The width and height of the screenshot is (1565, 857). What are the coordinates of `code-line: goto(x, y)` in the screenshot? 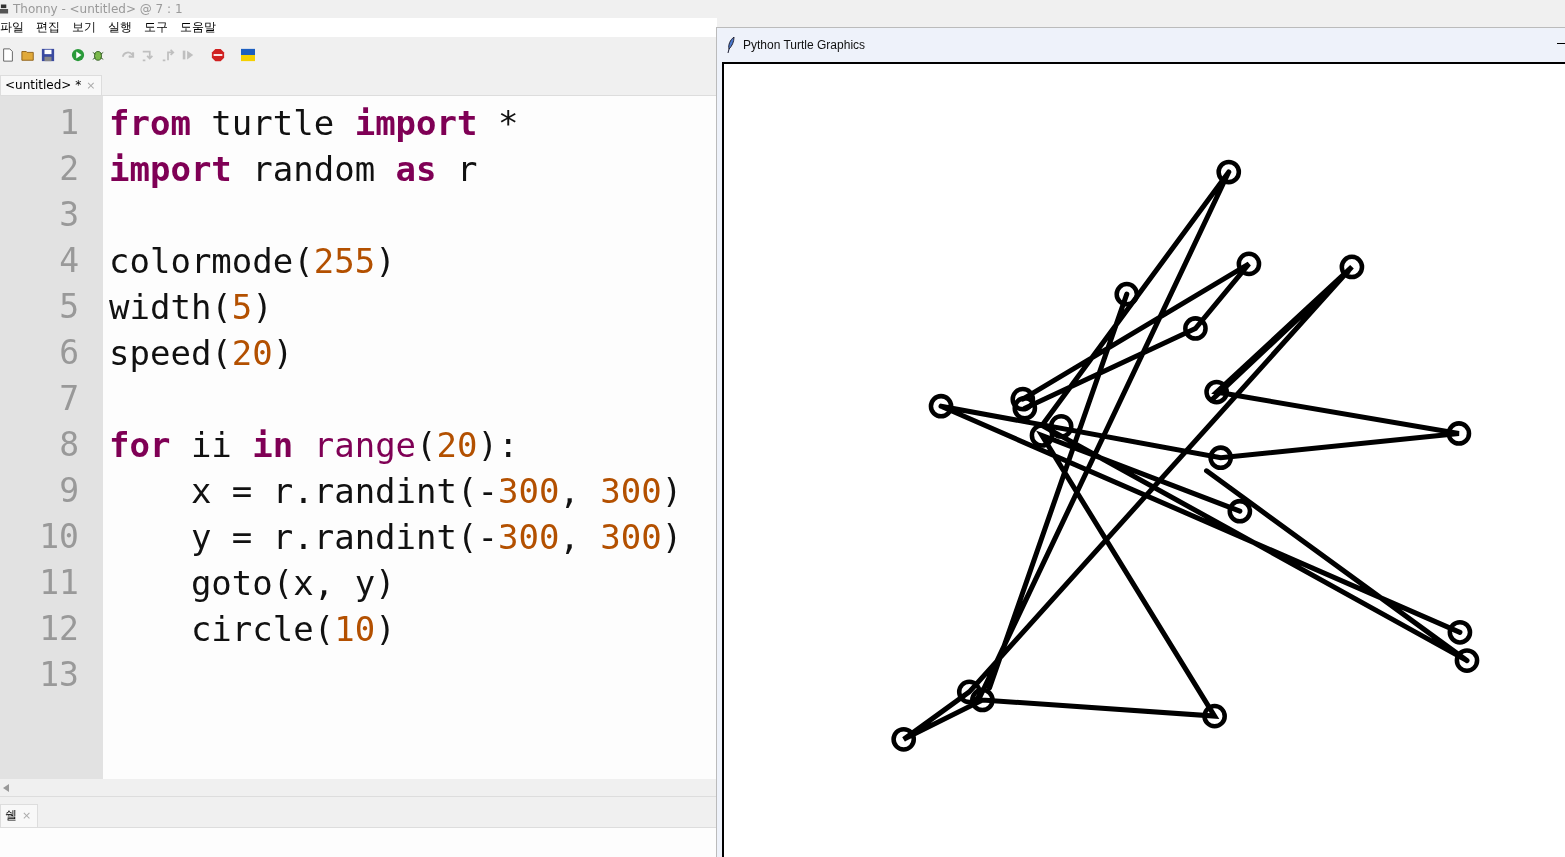 It's located at (292, 583).